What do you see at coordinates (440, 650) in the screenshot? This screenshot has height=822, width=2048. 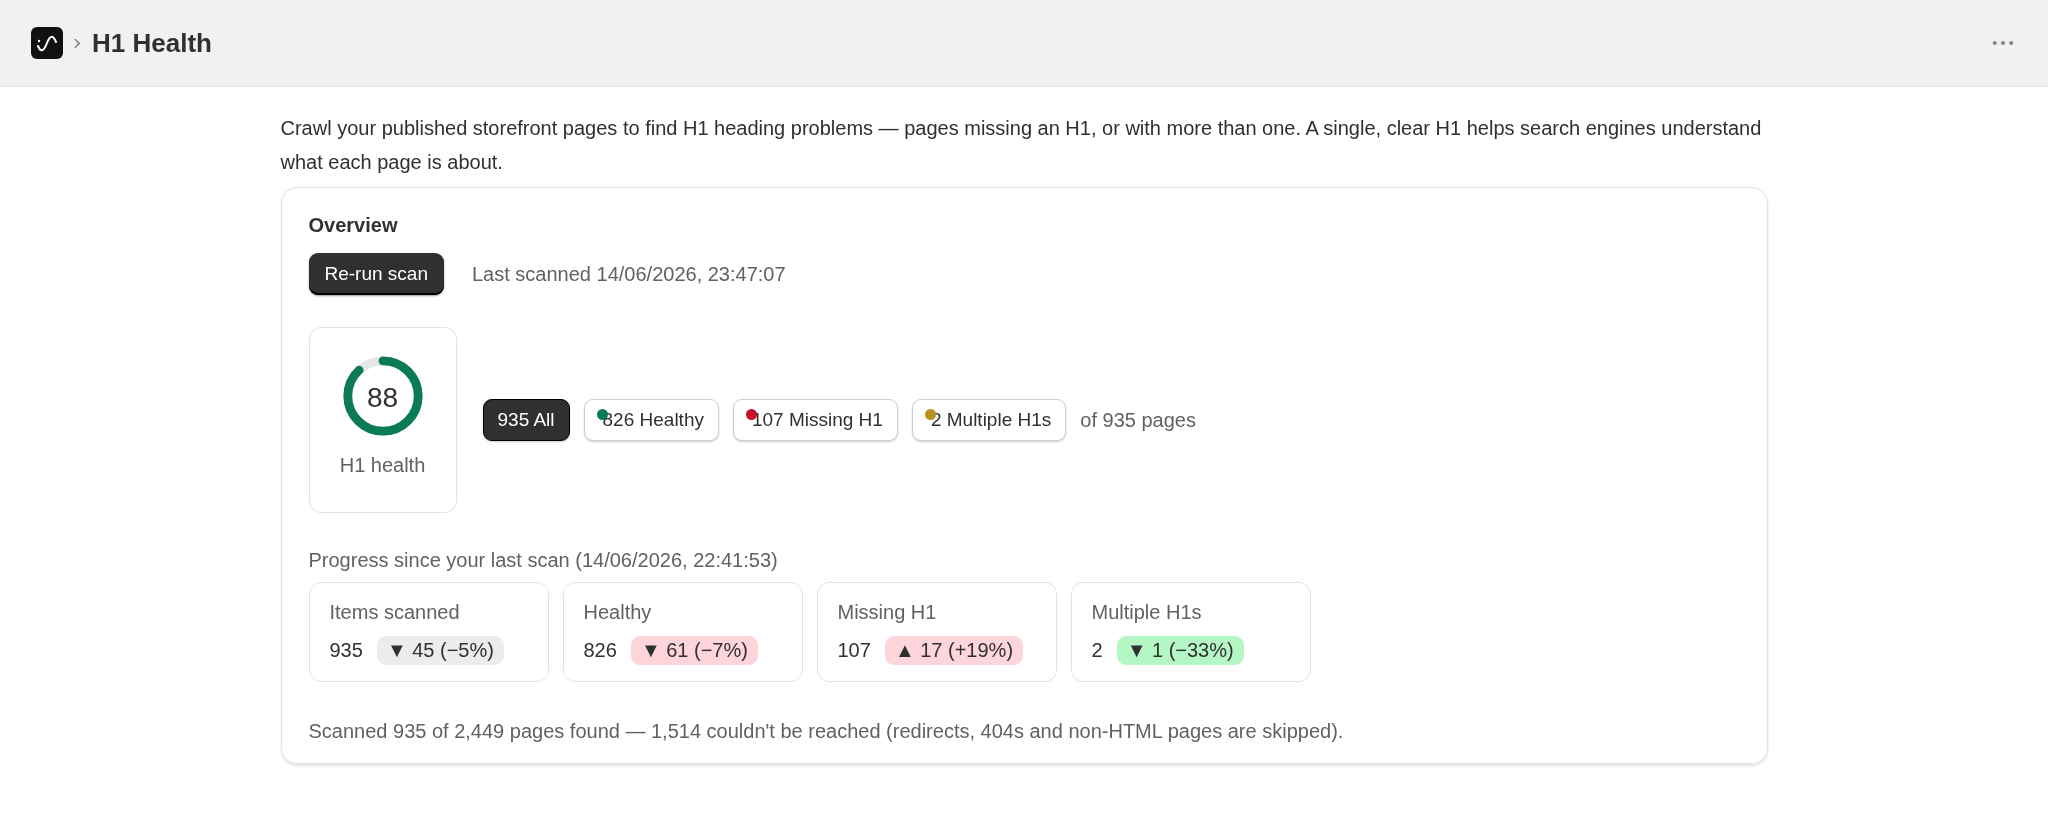 I see `change-badge: ▼ 45 (−5%)` at bounding box center [440, 650].